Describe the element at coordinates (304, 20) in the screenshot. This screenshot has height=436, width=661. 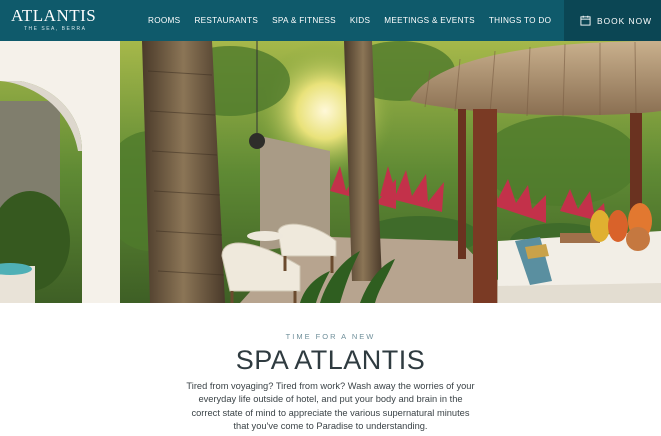
I see `nav-item-spa-fitness: SPA & FITNESS` at that location.